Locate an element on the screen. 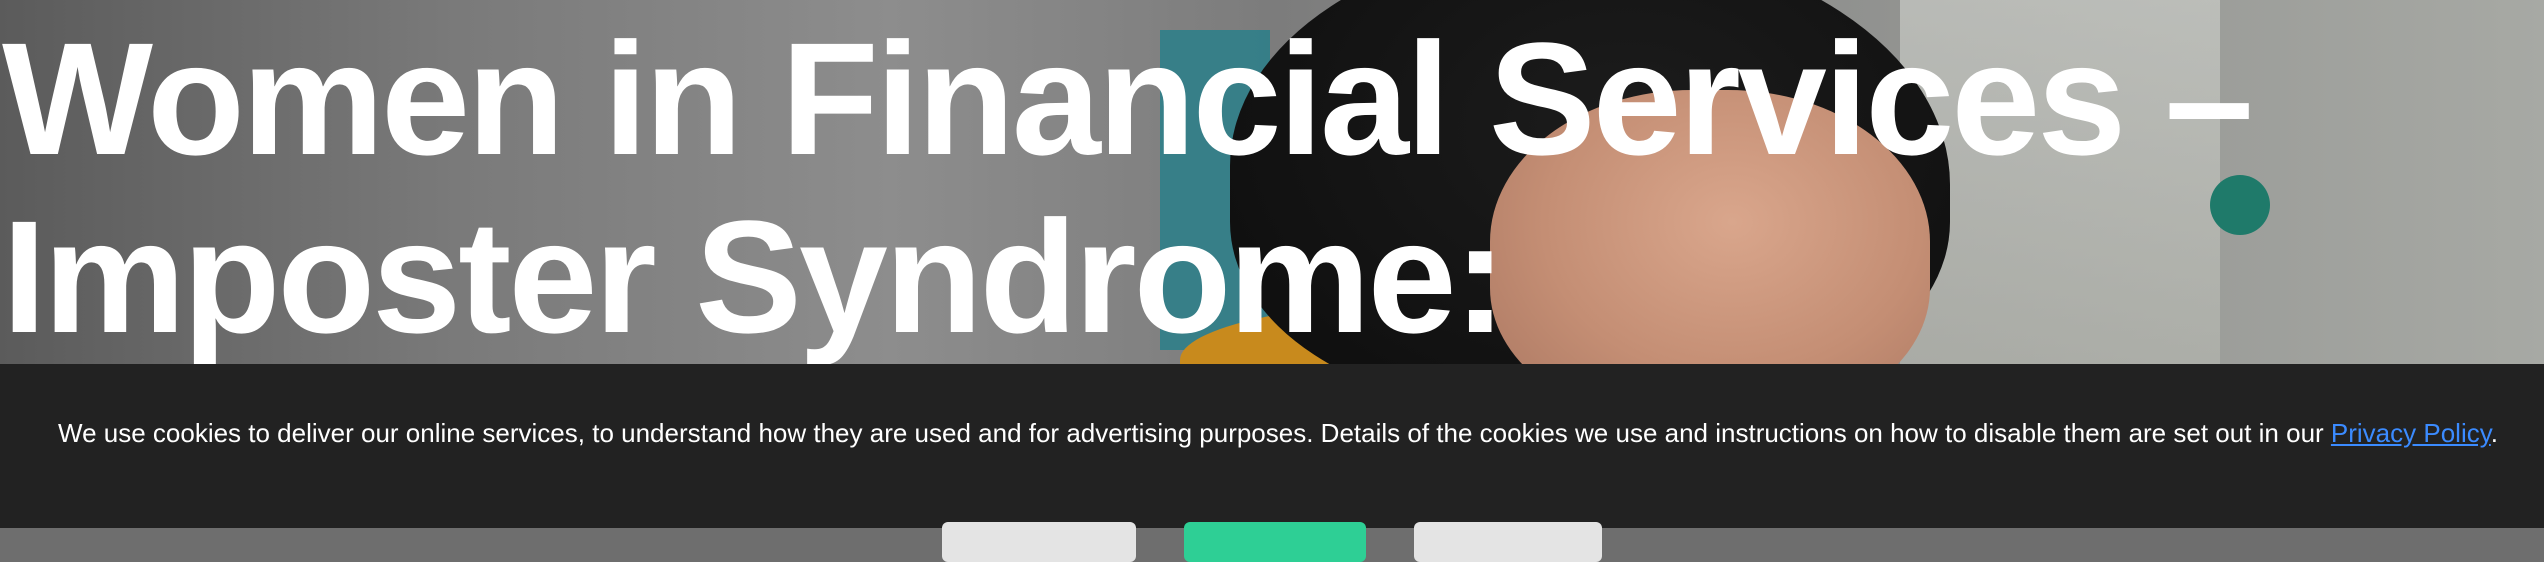 This screenshot has width=2544, height=562. cookie-settings-button is located at coordinates (1039, 542).